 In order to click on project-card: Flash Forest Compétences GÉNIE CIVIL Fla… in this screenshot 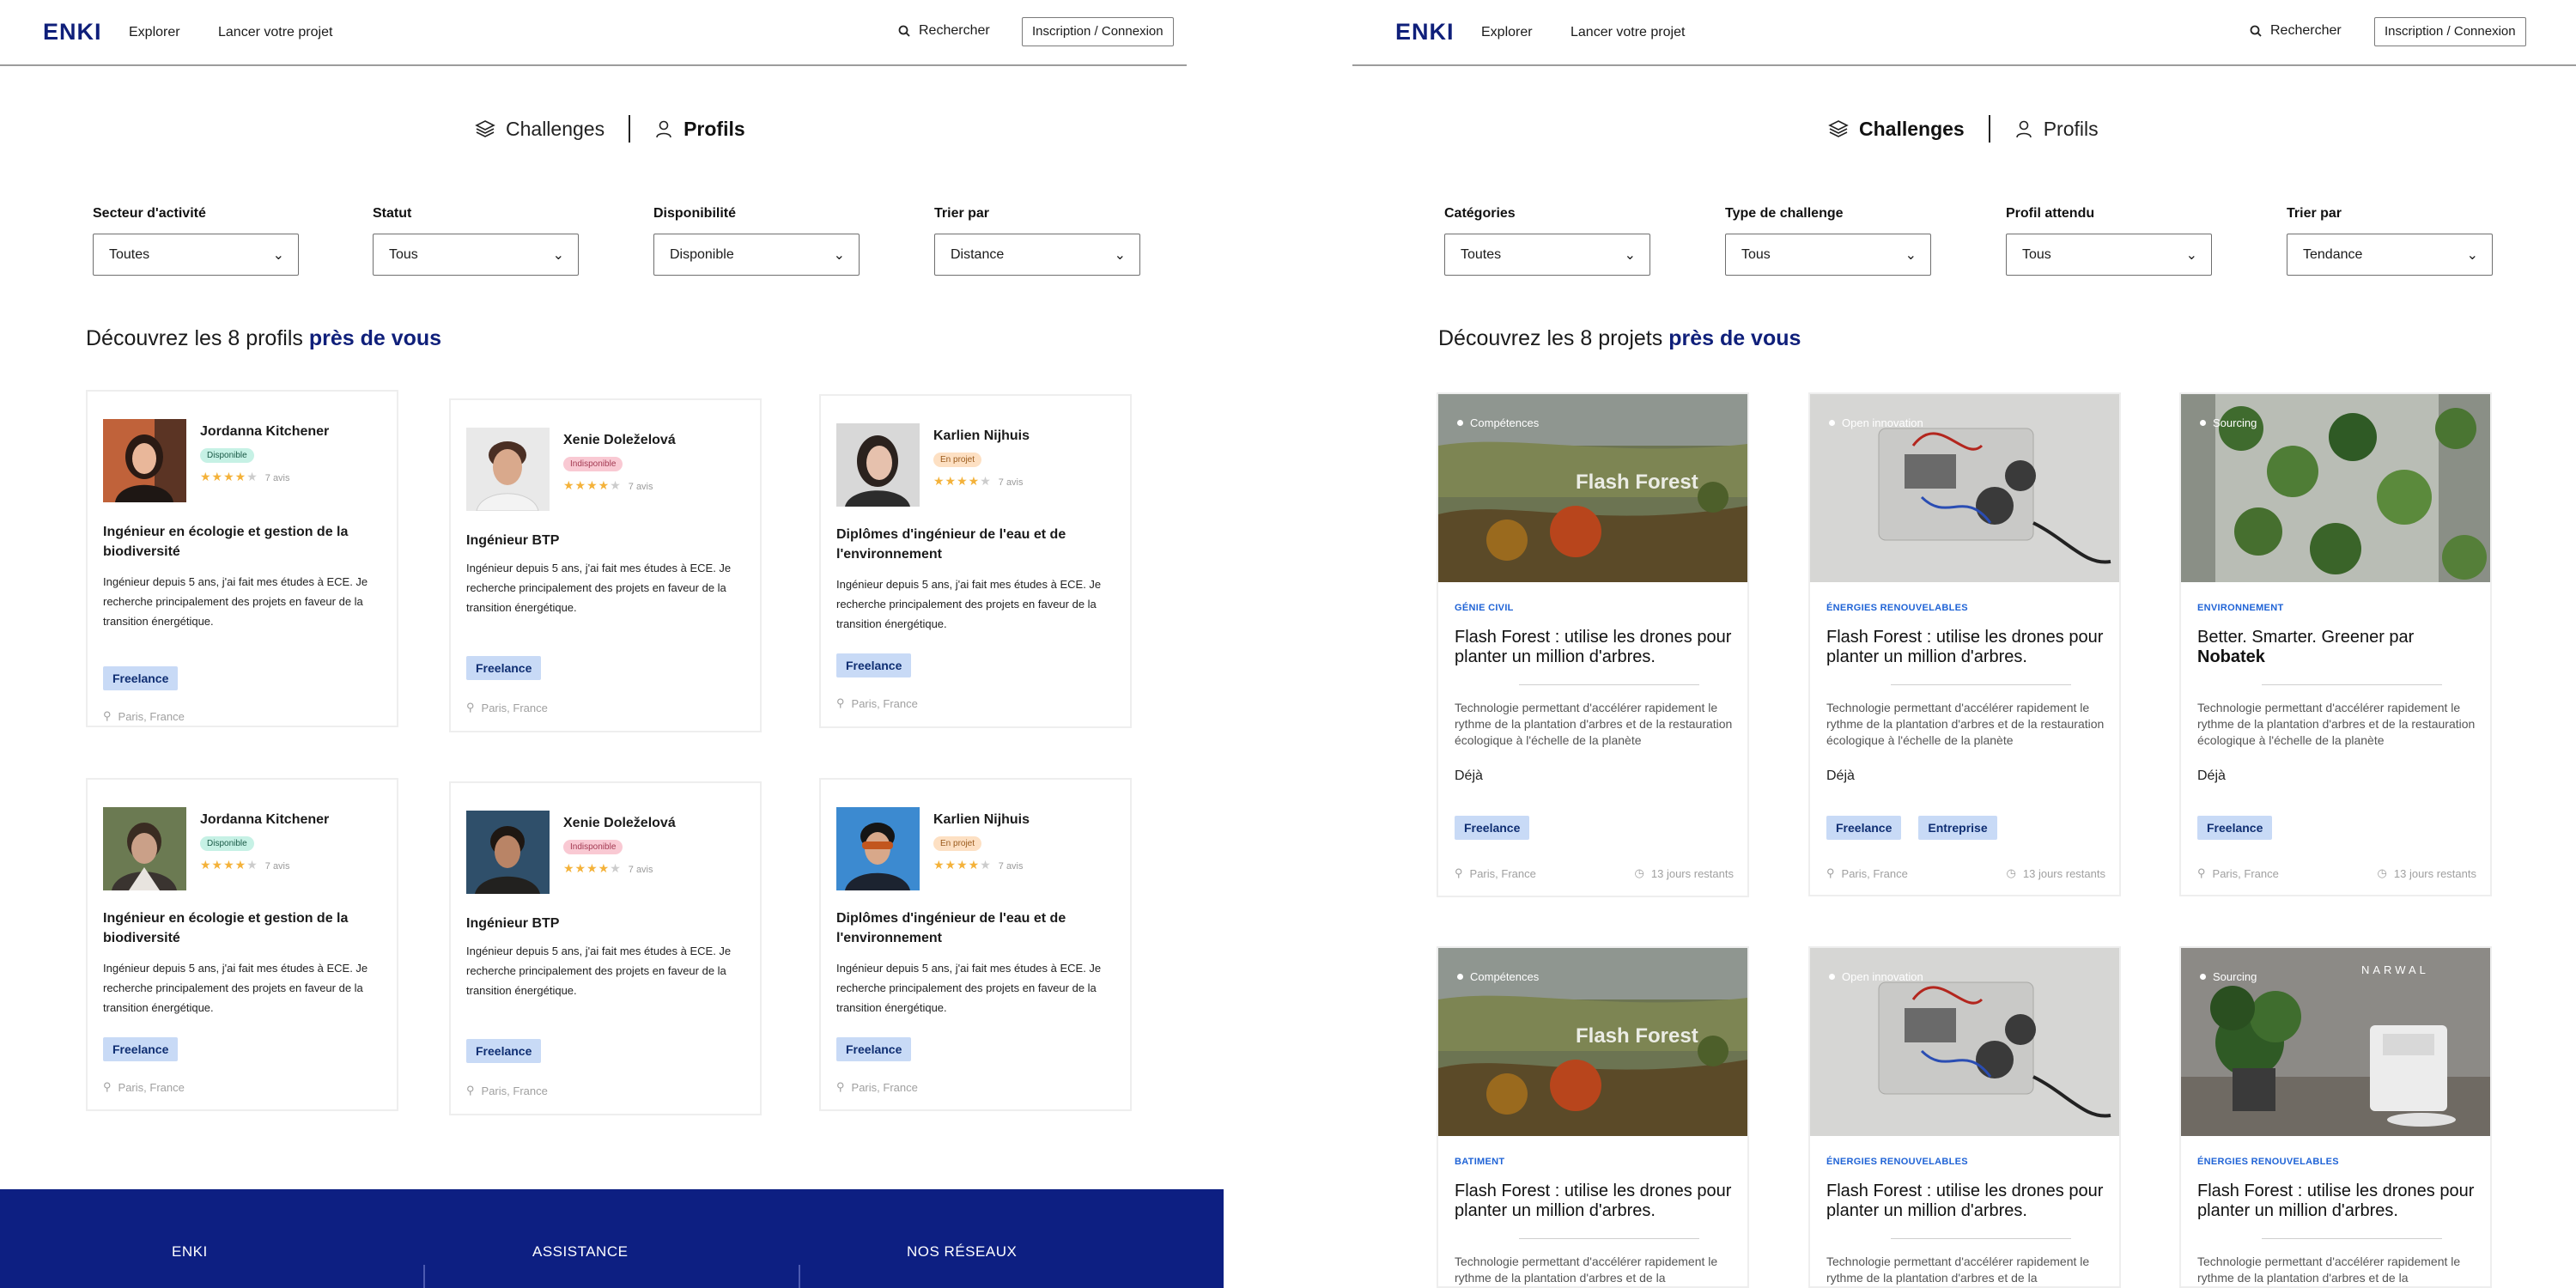, I will do `click(1593, 644)`.